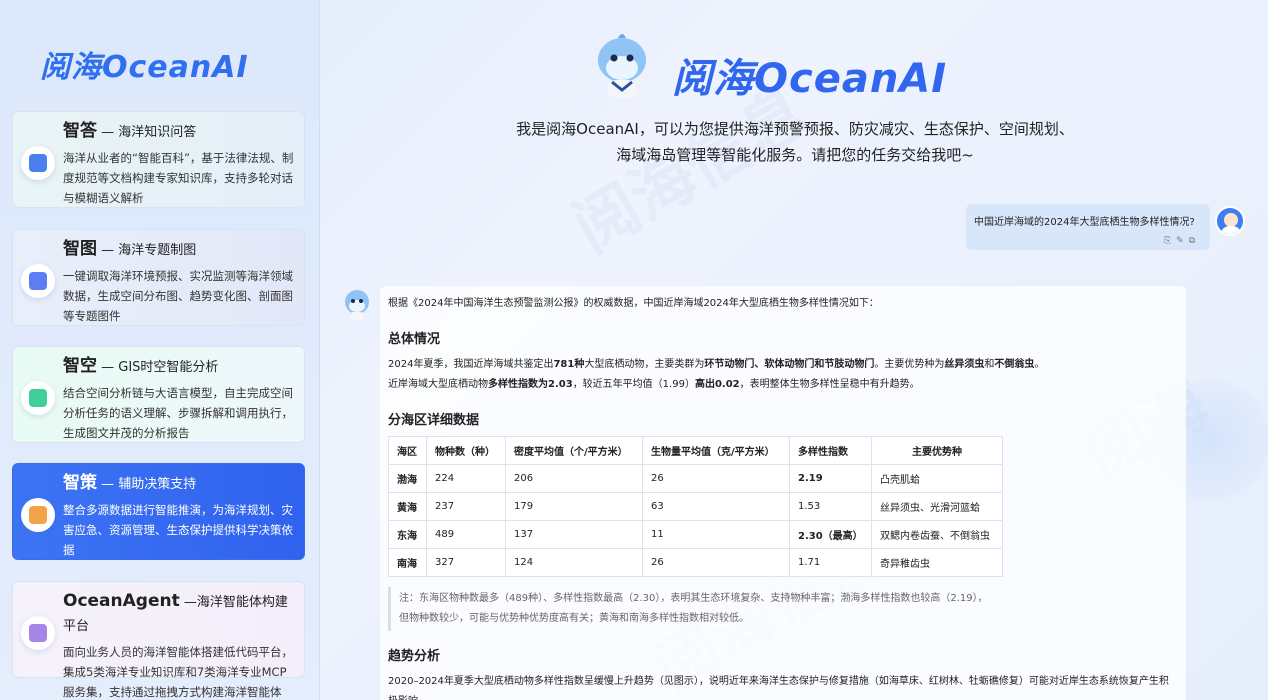 This screenshot has height=700, width=1268. Describe the element at coordinates (175, 612) in the screenshot. I see `card-title: OceanAgent —海洋智能体构建平台` at that location.